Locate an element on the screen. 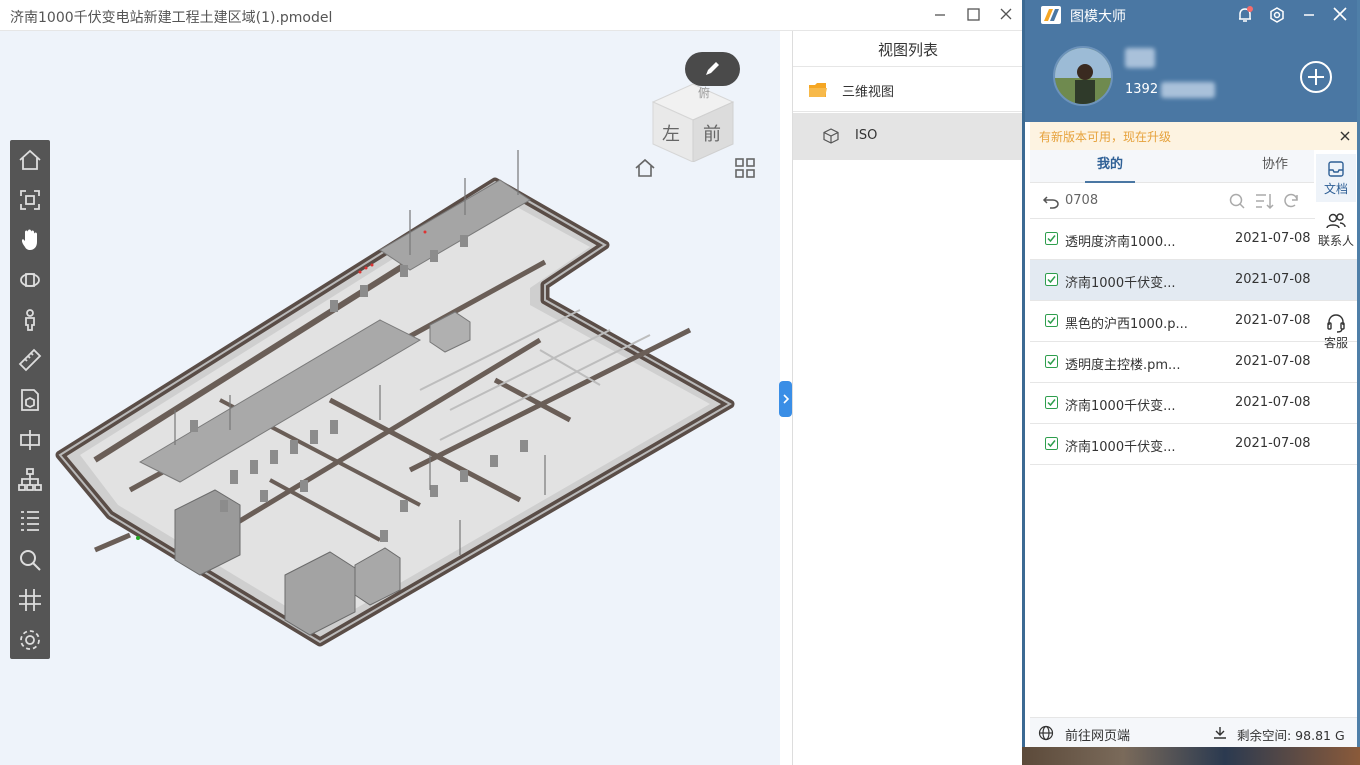  view-cube: 左 前 俯 is located at coordinates (693, 117).